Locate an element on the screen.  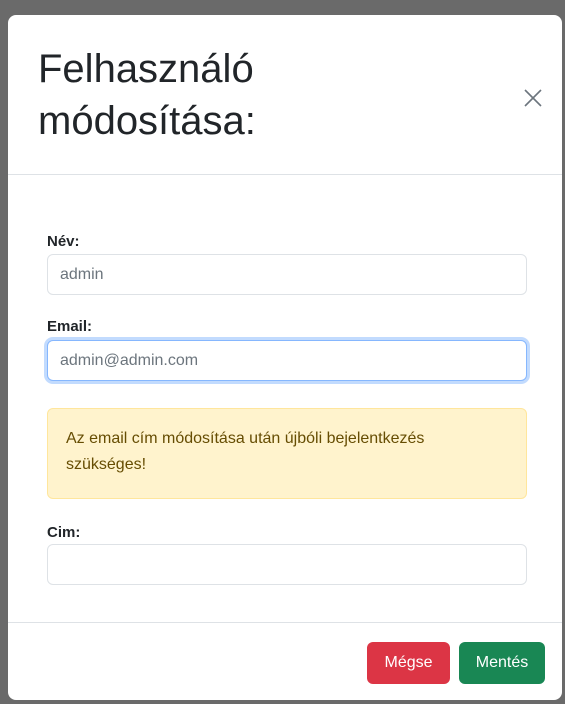
dialog-title: Felhasználó módosítása: is located at coordinates (147, 95).